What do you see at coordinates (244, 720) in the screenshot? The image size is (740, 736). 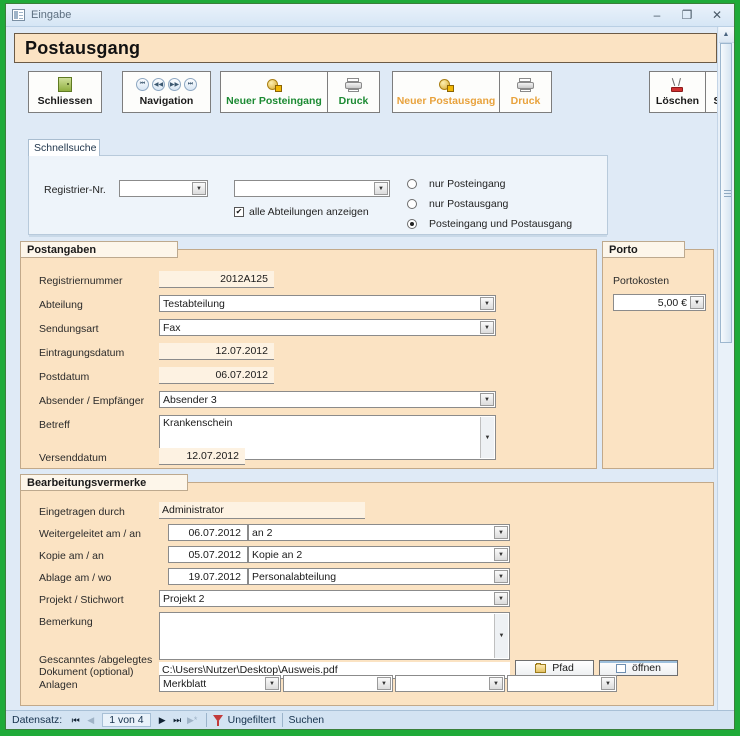 I see `filter-status: Ungefiltert` at bounding box center [244, 720].